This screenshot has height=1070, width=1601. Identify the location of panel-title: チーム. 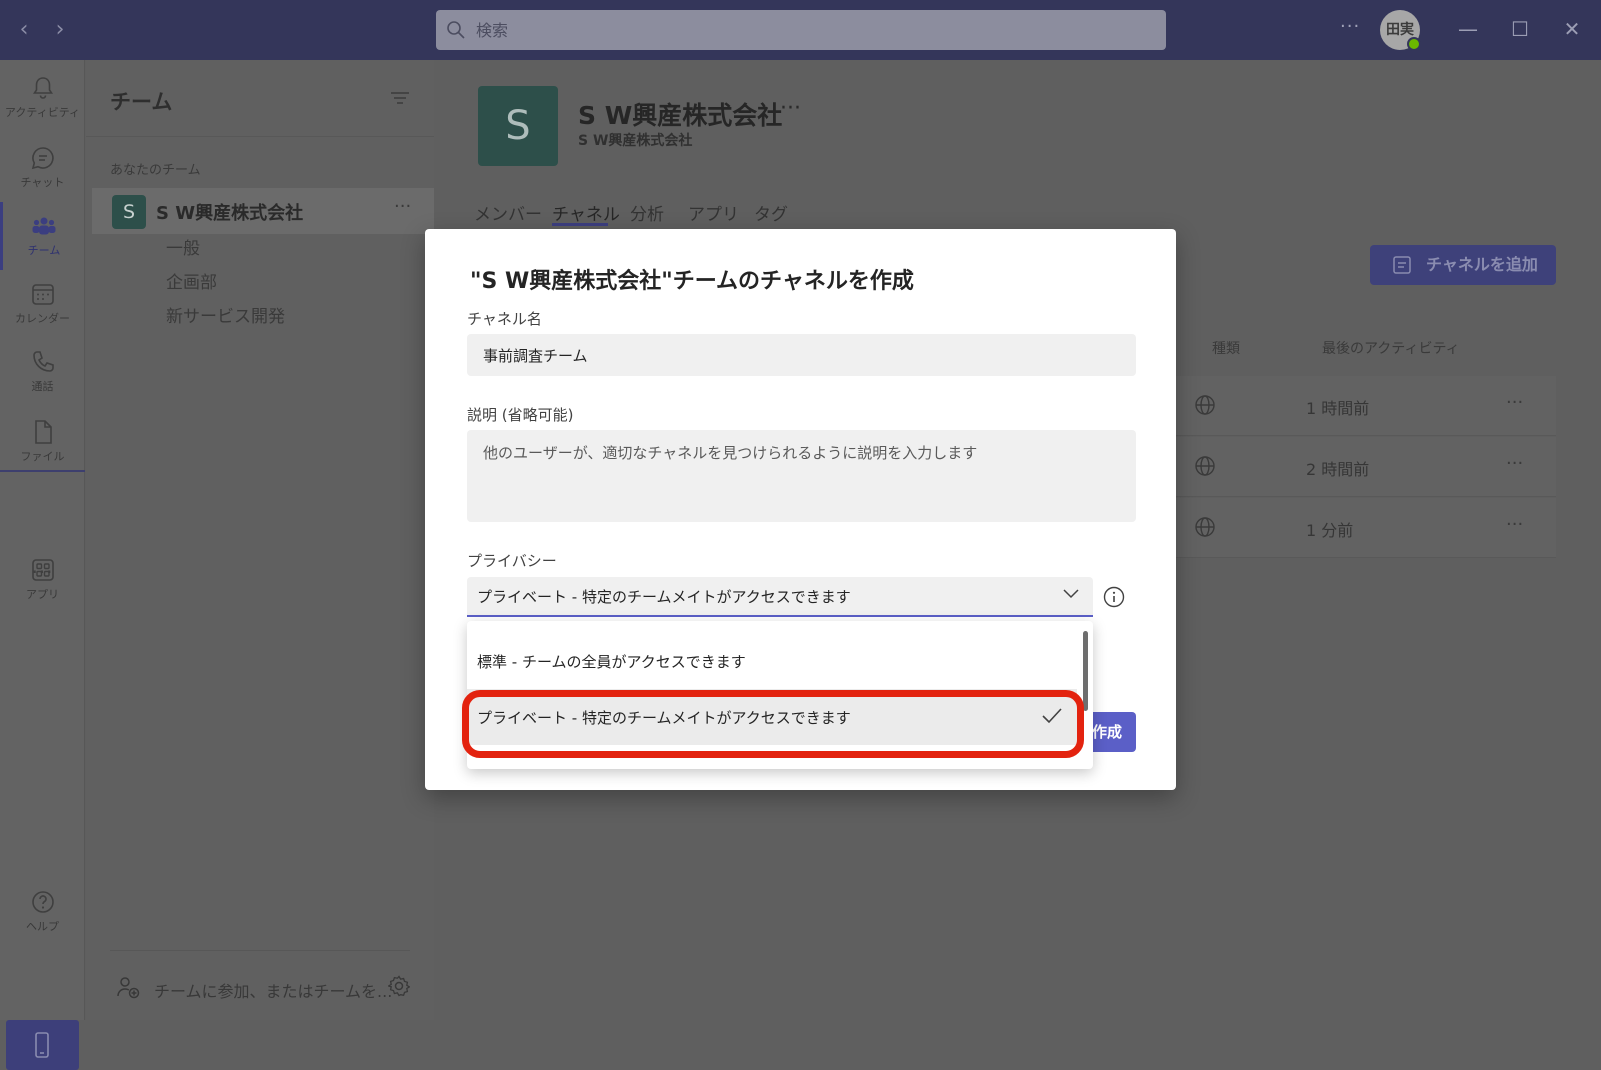
(141, 102).